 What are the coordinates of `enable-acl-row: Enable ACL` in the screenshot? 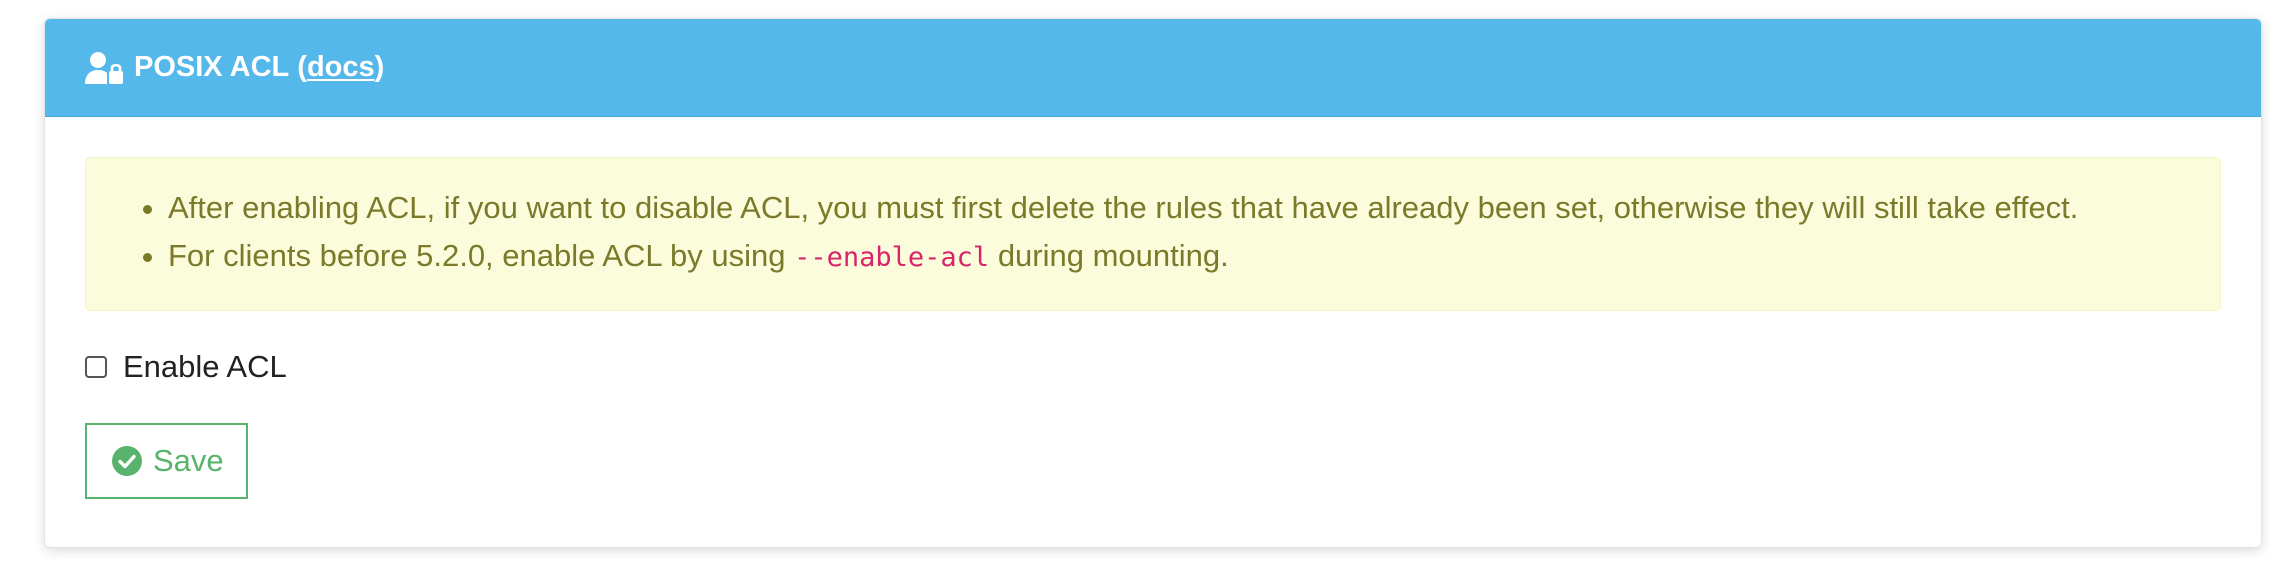 It's located at (1153, 367).